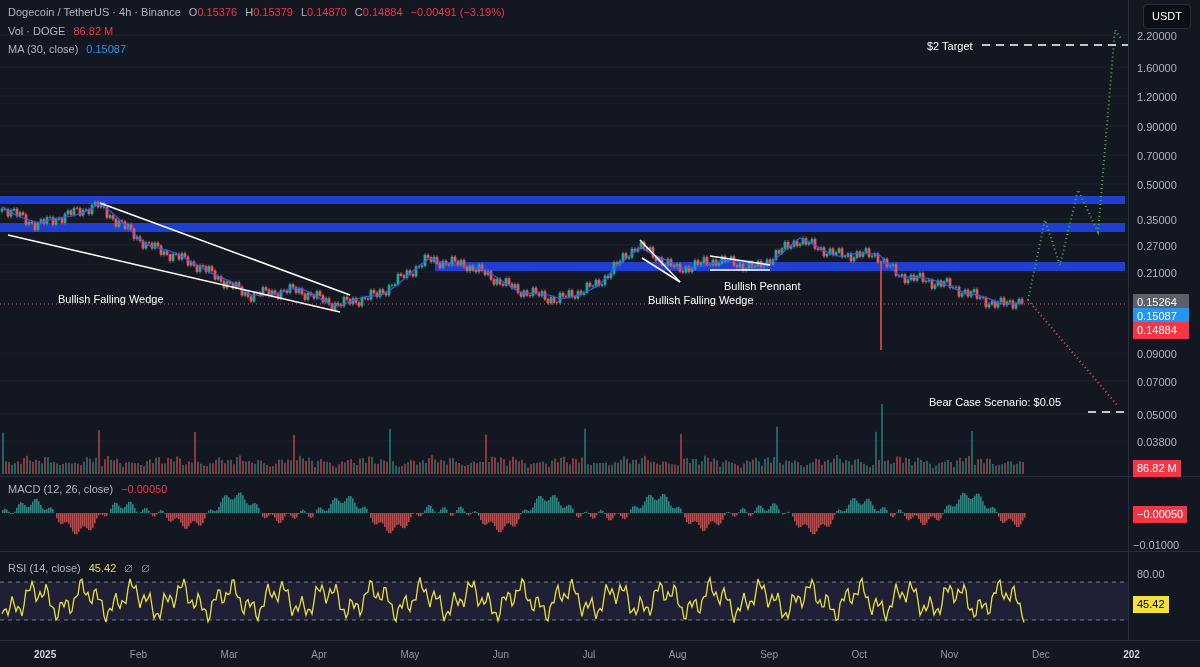 The height and width of the screenshot is (667, 1200). Describe the element at coordinates (319, 654) in the screenshot. I see `time-axis-label: Apr` at that location.